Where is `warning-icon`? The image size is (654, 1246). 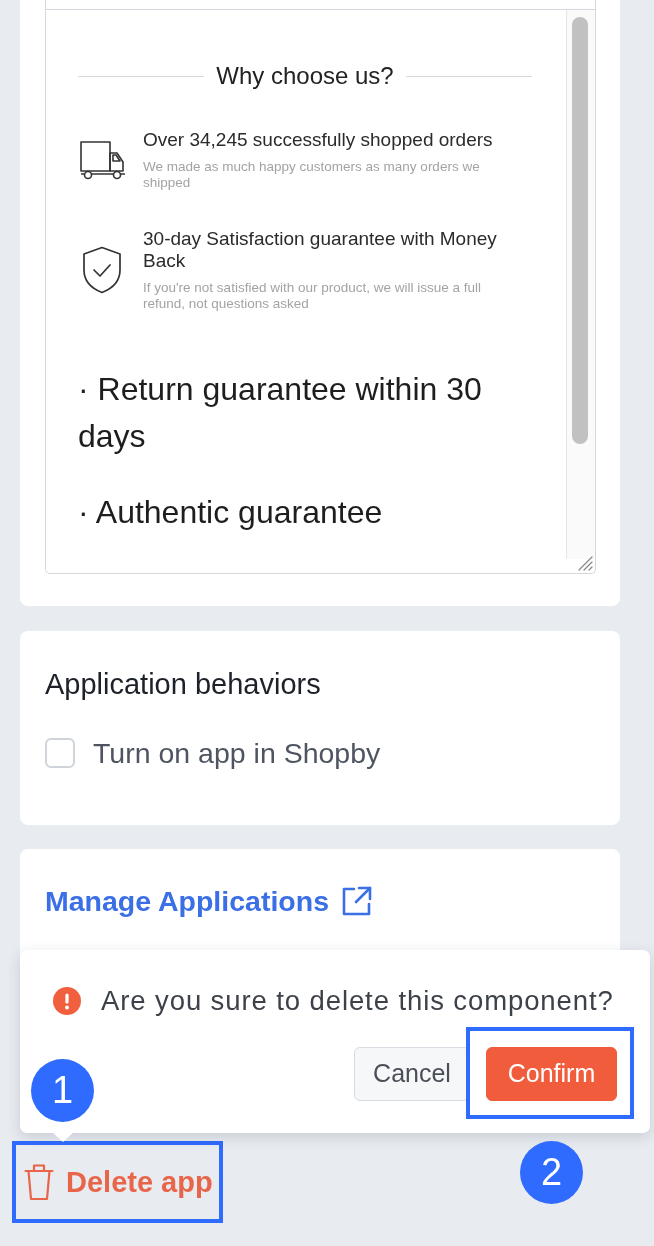
warning-icon is located at coordinates (67, 1001).